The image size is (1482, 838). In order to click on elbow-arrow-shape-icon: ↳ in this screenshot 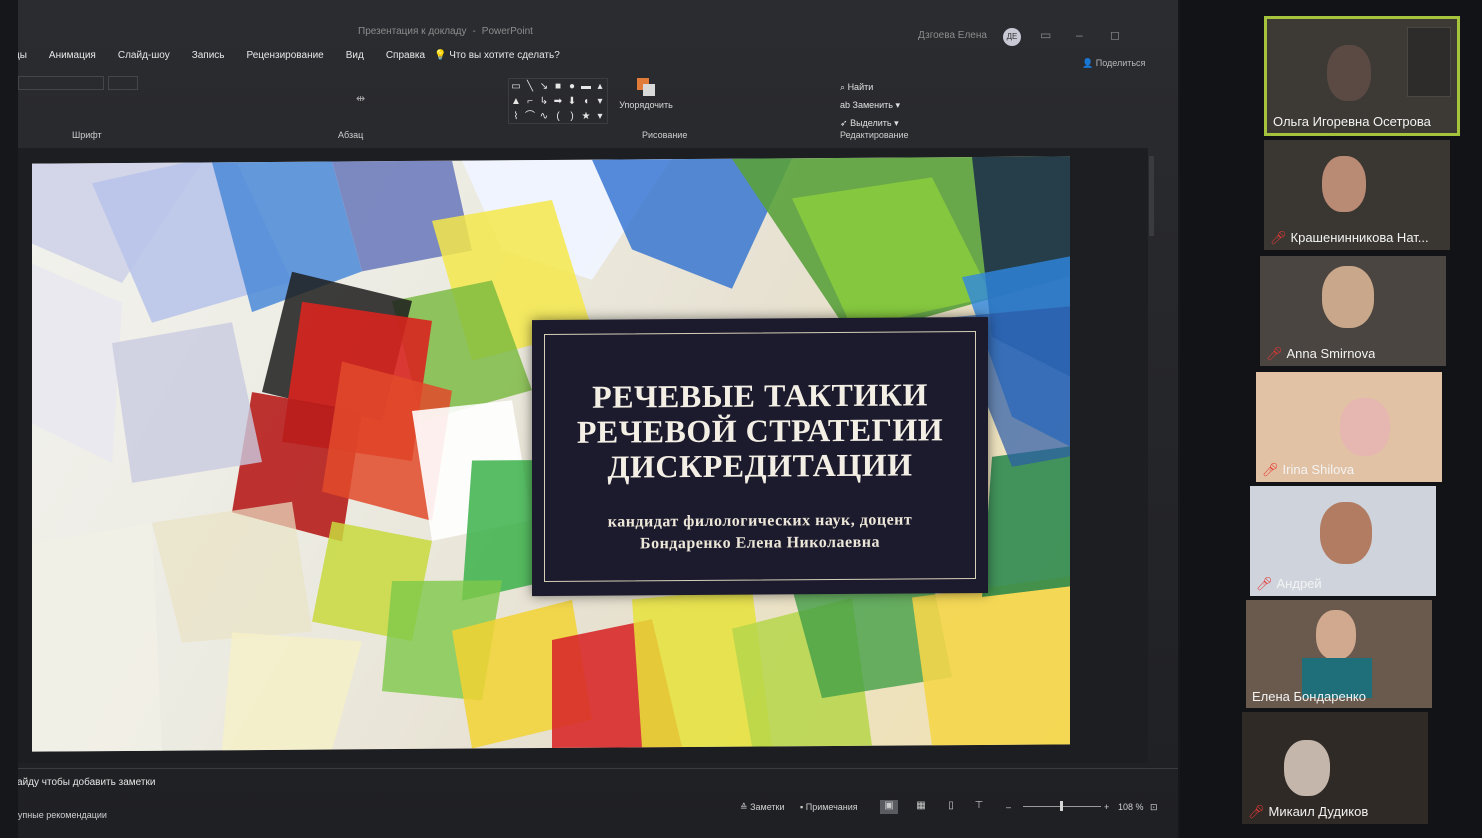, I will do `click(544, 101)`.